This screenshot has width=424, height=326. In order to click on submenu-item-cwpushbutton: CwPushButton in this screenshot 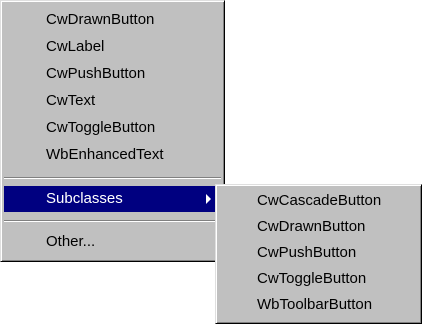, I will do `click(318, 253)`.